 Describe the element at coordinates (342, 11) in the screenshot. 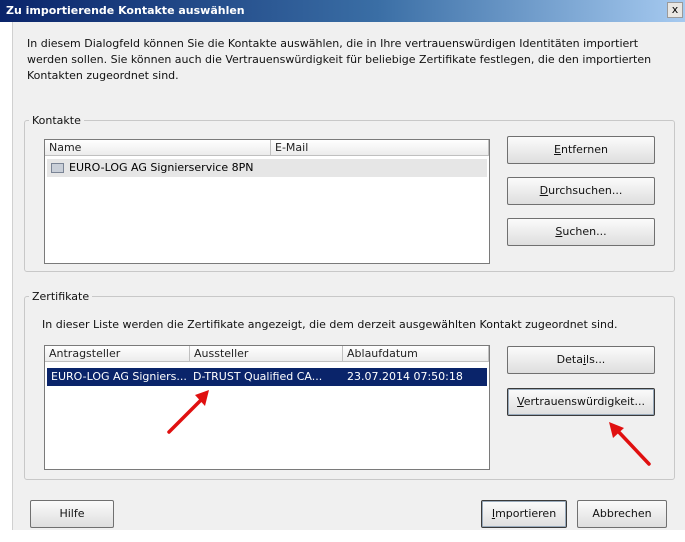

I see `title-bar: Zu importierende Kontakte auswählen x` at that location.